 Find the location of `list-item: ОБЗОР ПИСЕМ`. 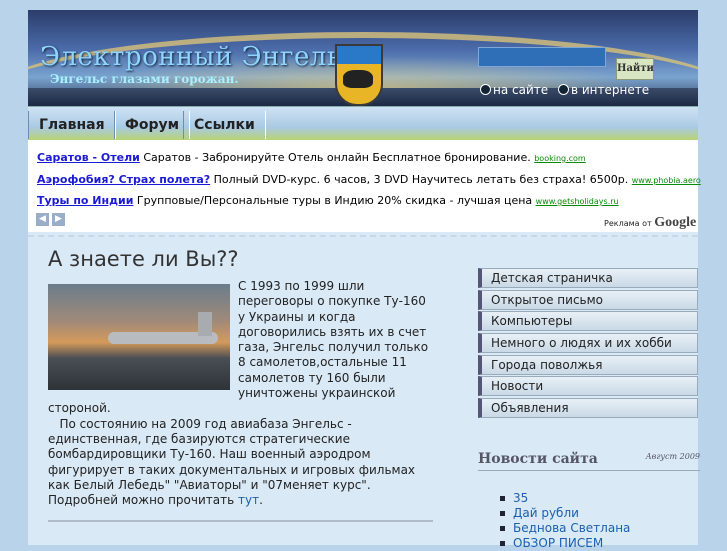

list-item: ОБЗОР ПИСЕМ is located at coordinates (565, 543).